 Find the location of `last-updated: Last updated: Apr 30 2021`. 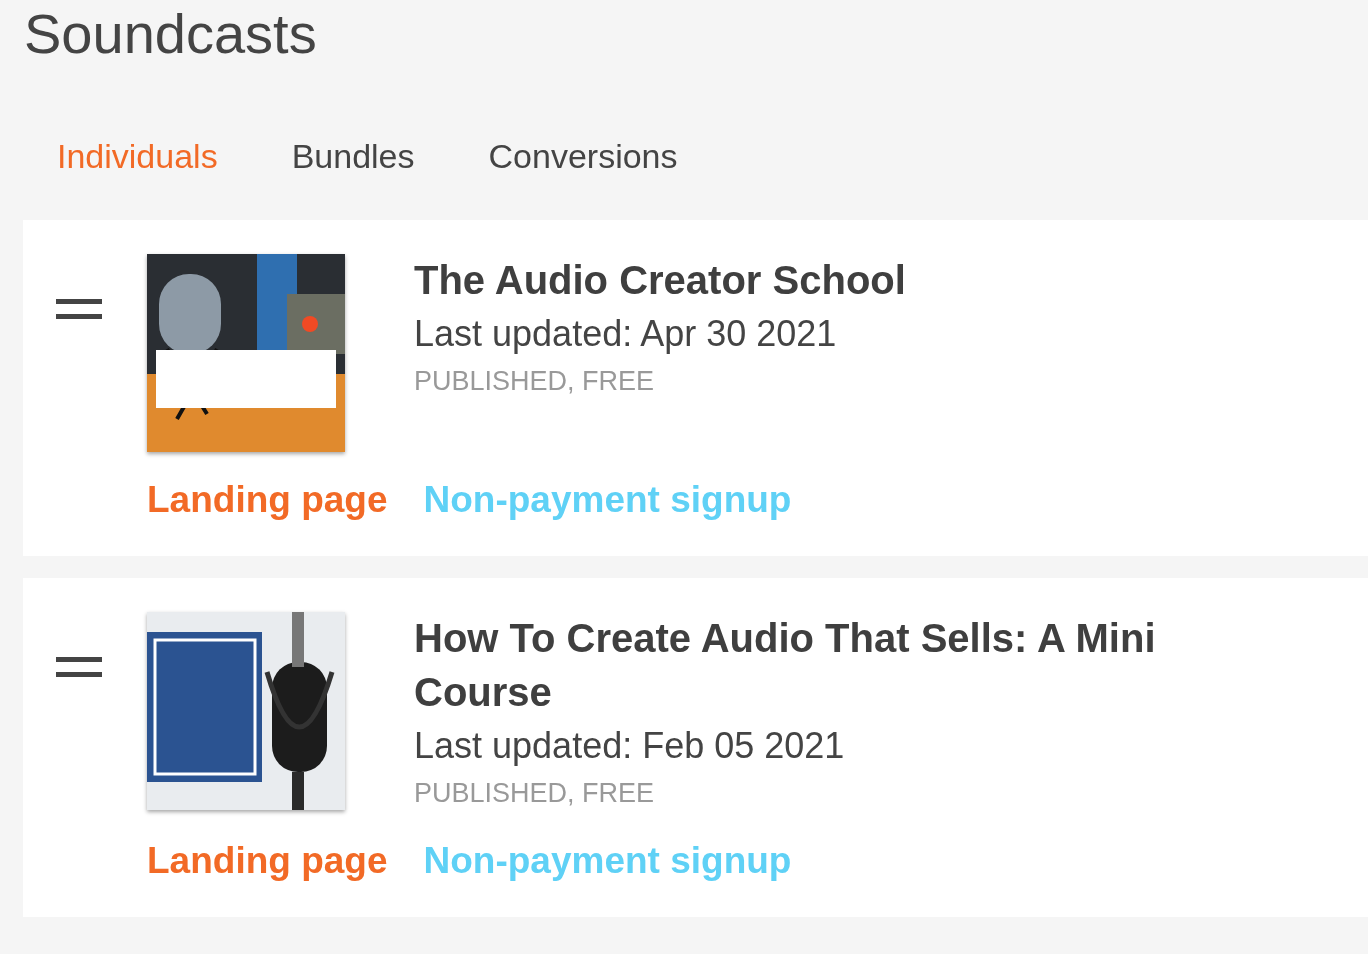

last-updated: Last updated: Apr 30 2021 is located at coordinates (626, 334).